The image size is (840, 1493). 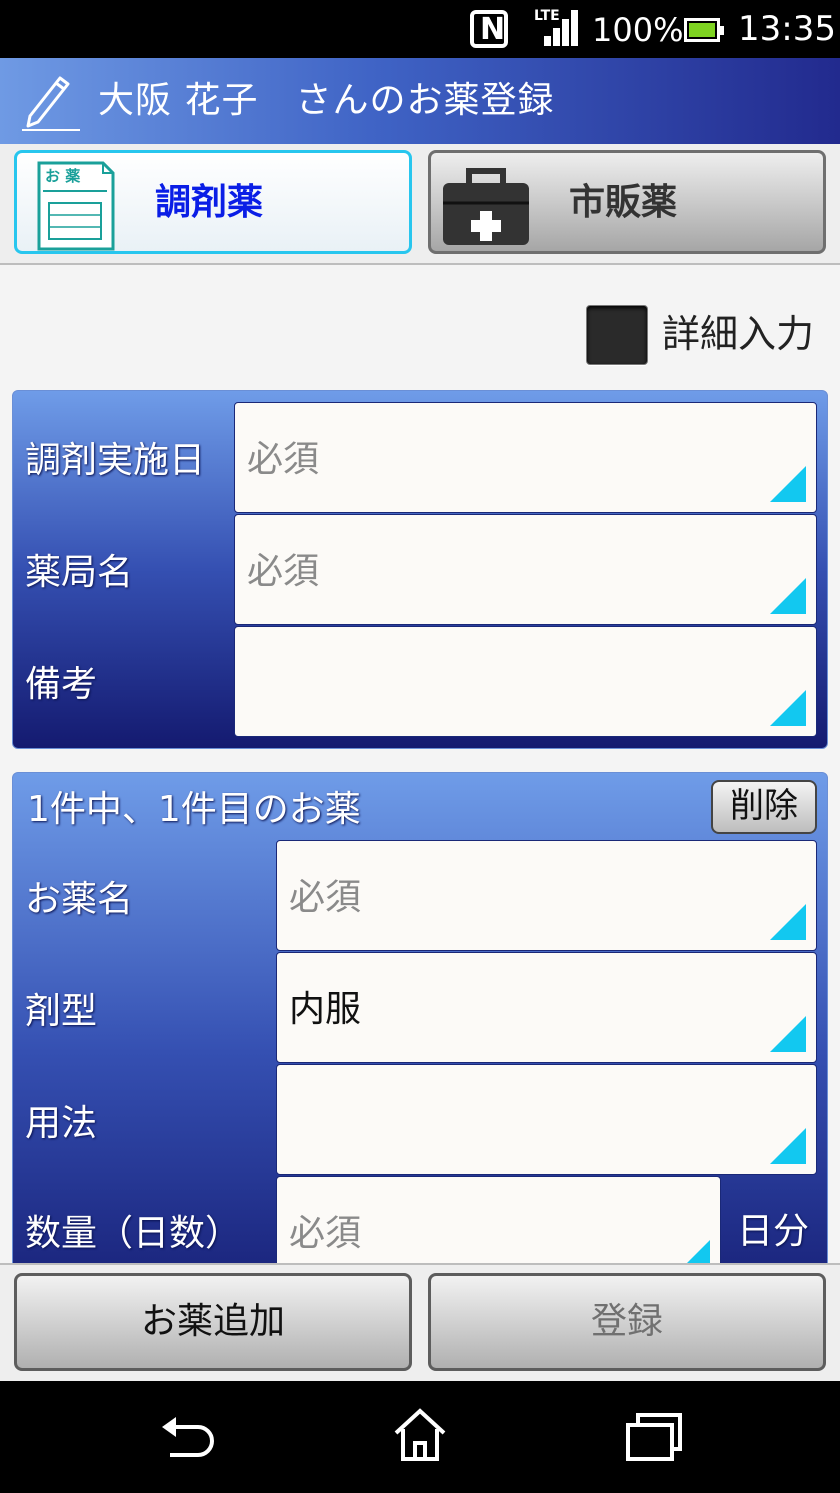 I want to click on dispense-date-label: 調剤実施日, so click(x=115, y=460).